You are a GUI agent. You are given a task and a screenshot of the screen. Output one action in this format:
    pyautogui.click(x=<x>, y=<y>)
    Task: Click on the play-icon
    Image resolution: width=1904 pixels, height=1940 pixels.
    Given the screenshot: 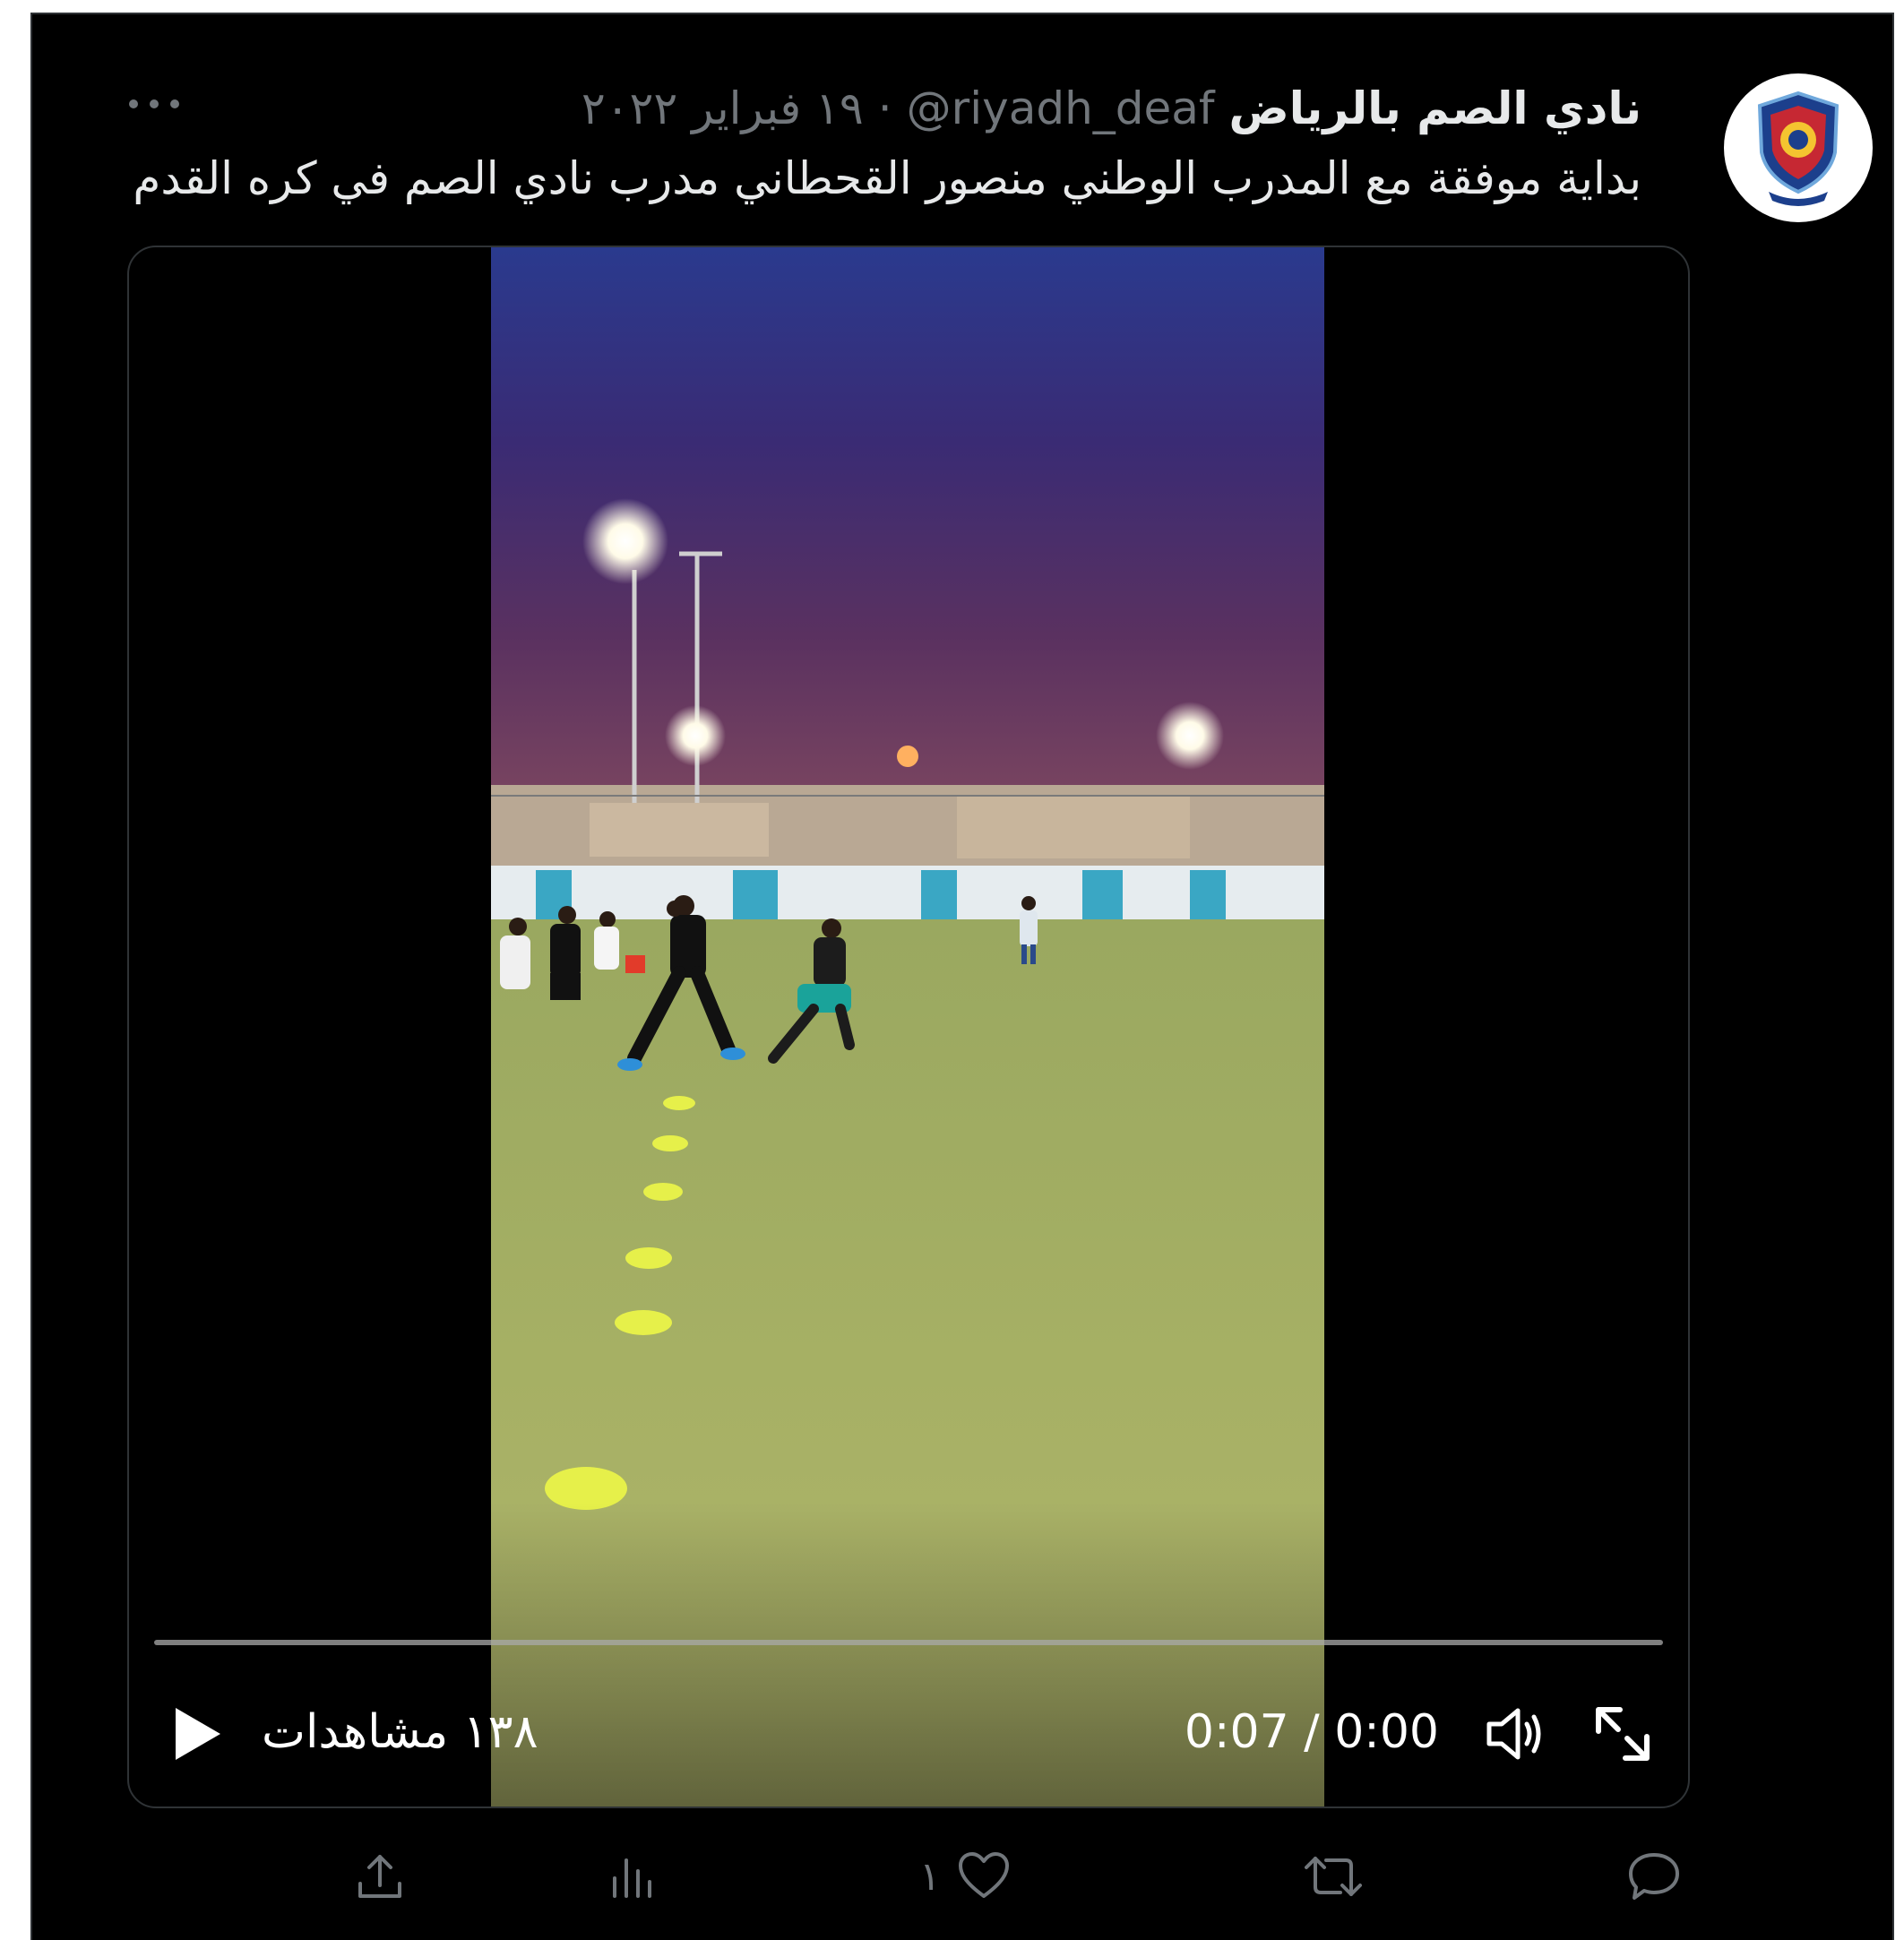 What is the action you would take?
    pyautogui.click(x=198, y=1734)
    